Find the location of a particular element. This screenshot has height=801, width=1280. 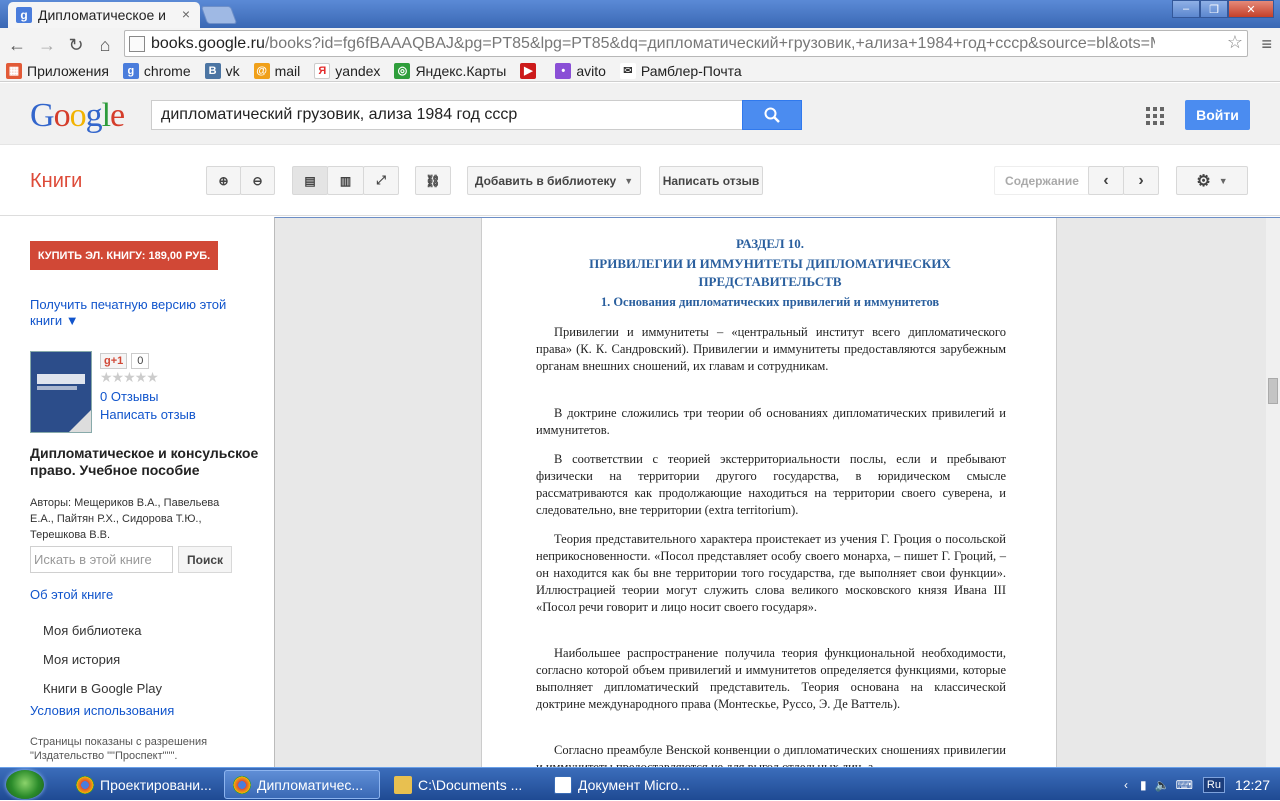

rating-stars-icon: ★★★★★ is located at coordinates (129, 377).